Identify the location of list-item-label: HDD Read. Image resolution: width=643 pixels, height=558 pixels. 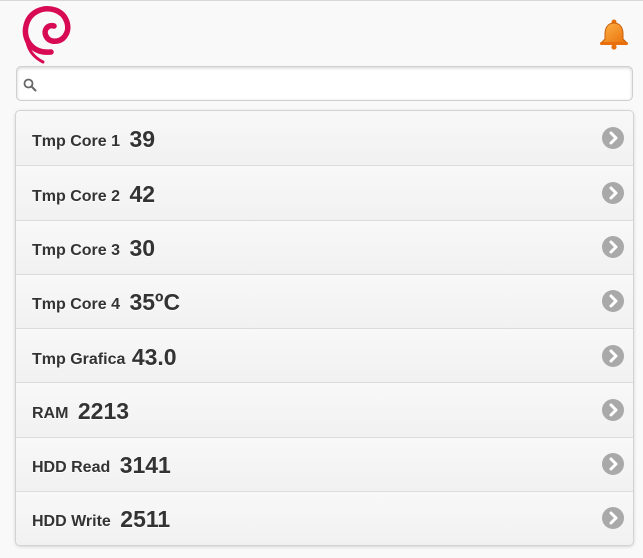
(71, 468).